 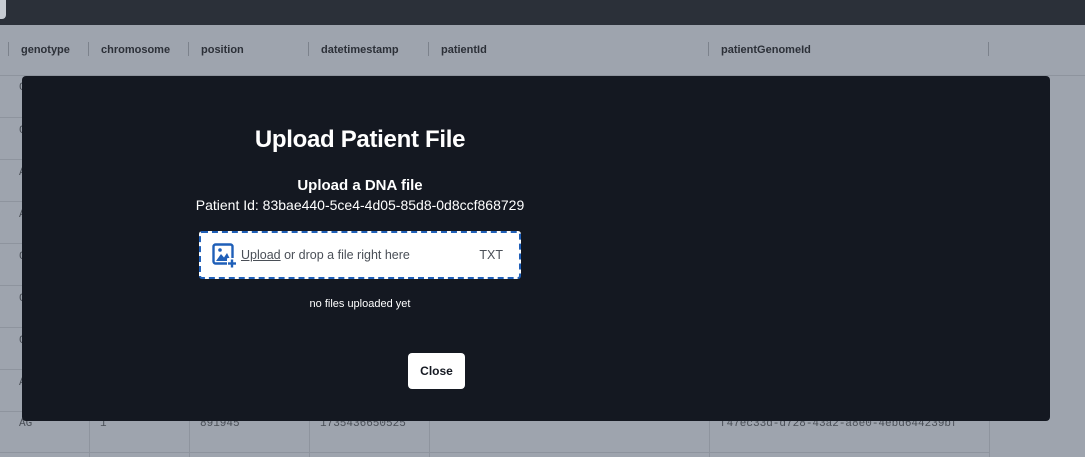 I want to click on top-bar-tab, so click(x=3, y=9).